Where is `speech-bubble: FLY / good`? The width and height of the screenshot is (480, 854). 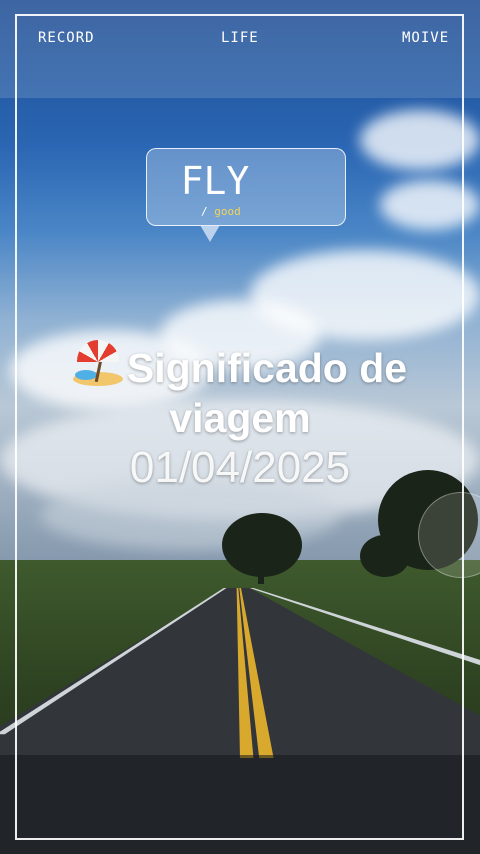 speech-bubble: FLY / good is located at coordinates (246, 187).